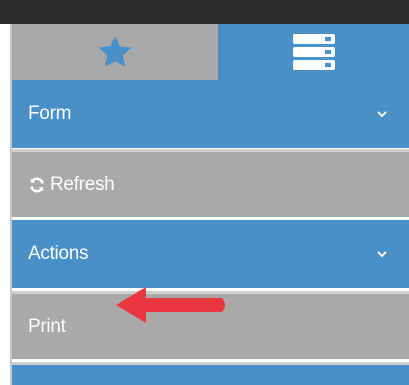 Image resolution: width=409 pixels, height=385 pixels. I want to click on tab-menu, so click(313, 52).